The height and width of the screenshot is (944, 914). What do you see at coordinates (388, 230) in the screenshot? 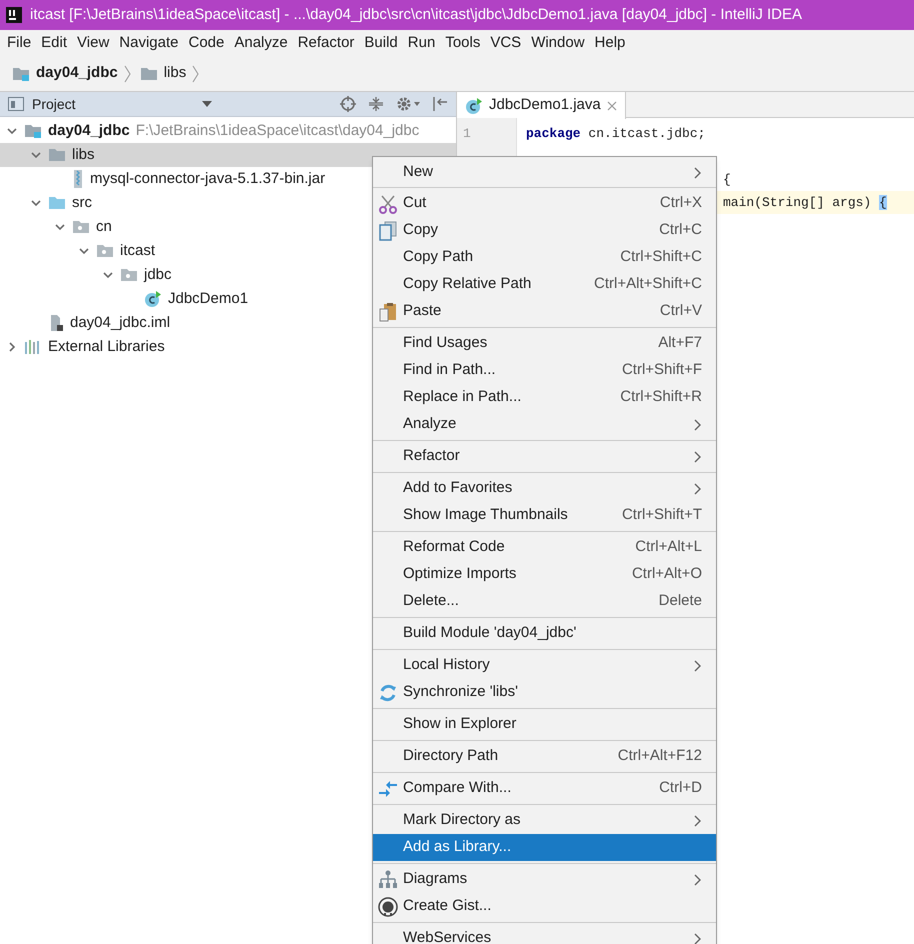
I see `copy-icon` at bounding box center [388, 230].